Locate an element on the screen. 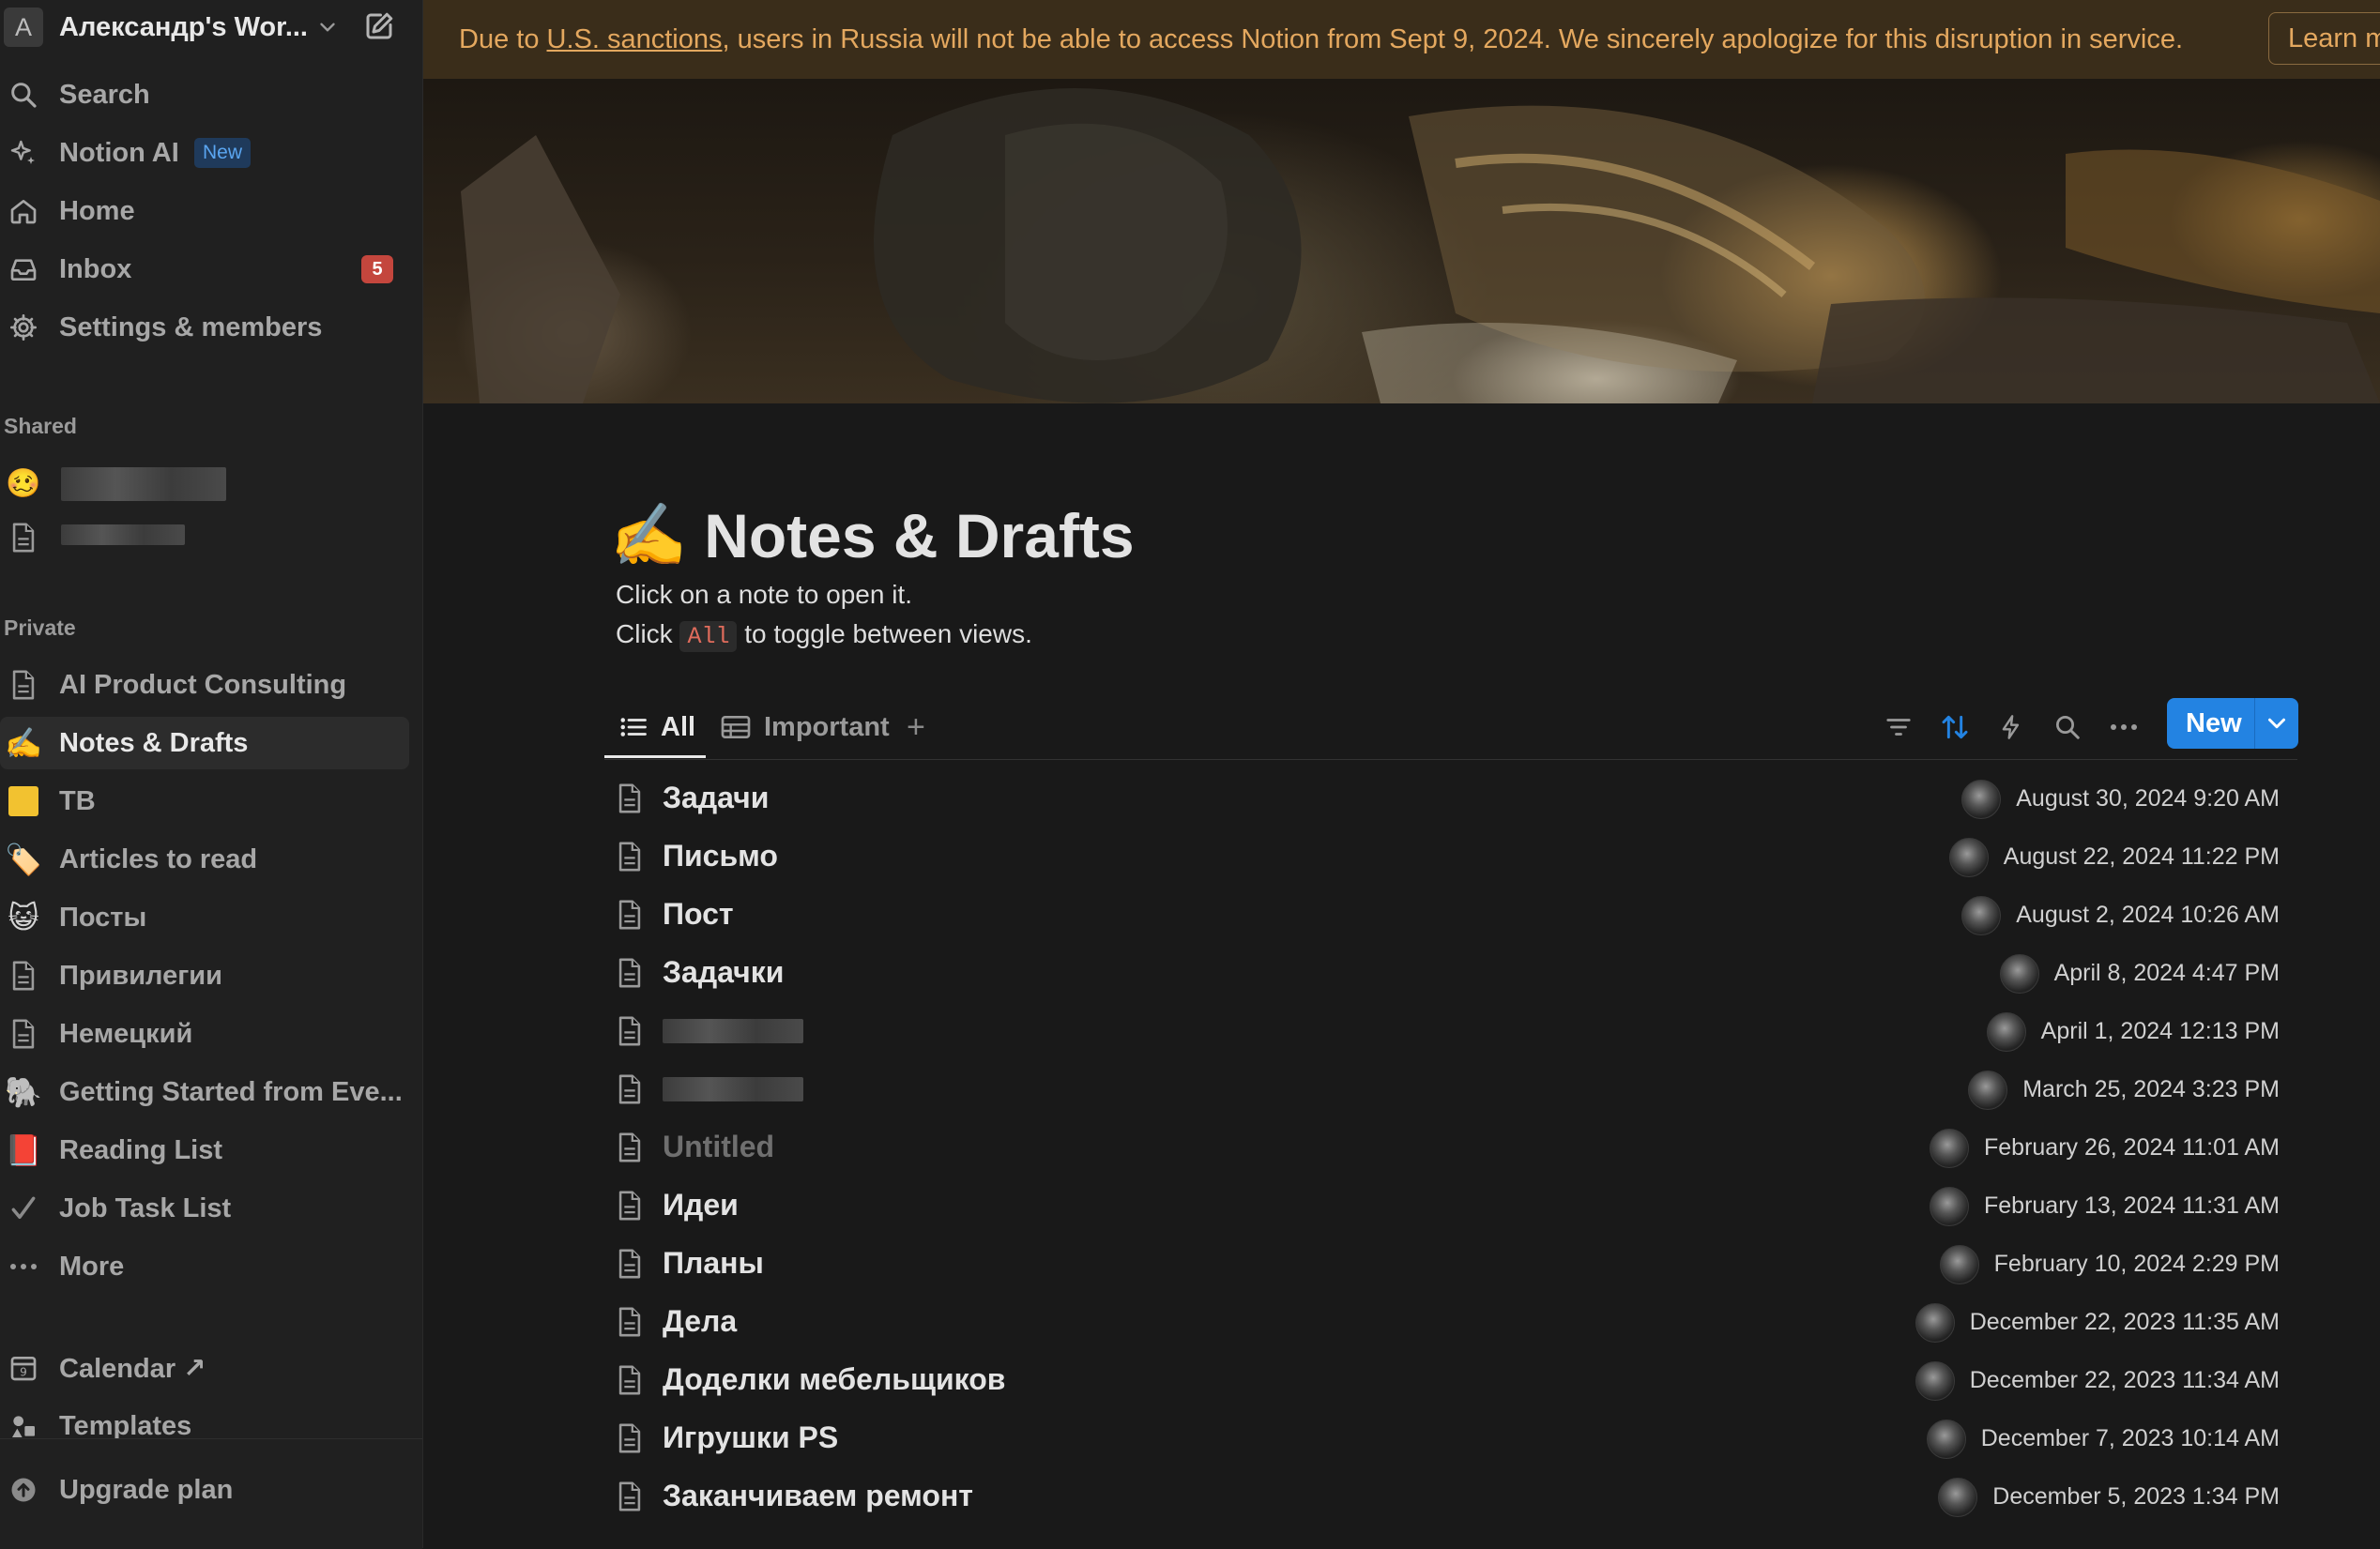 This screenshot has height=1549, width=2380. sidebar-item-settings: Settings & members is located at coordinates (204, 327).